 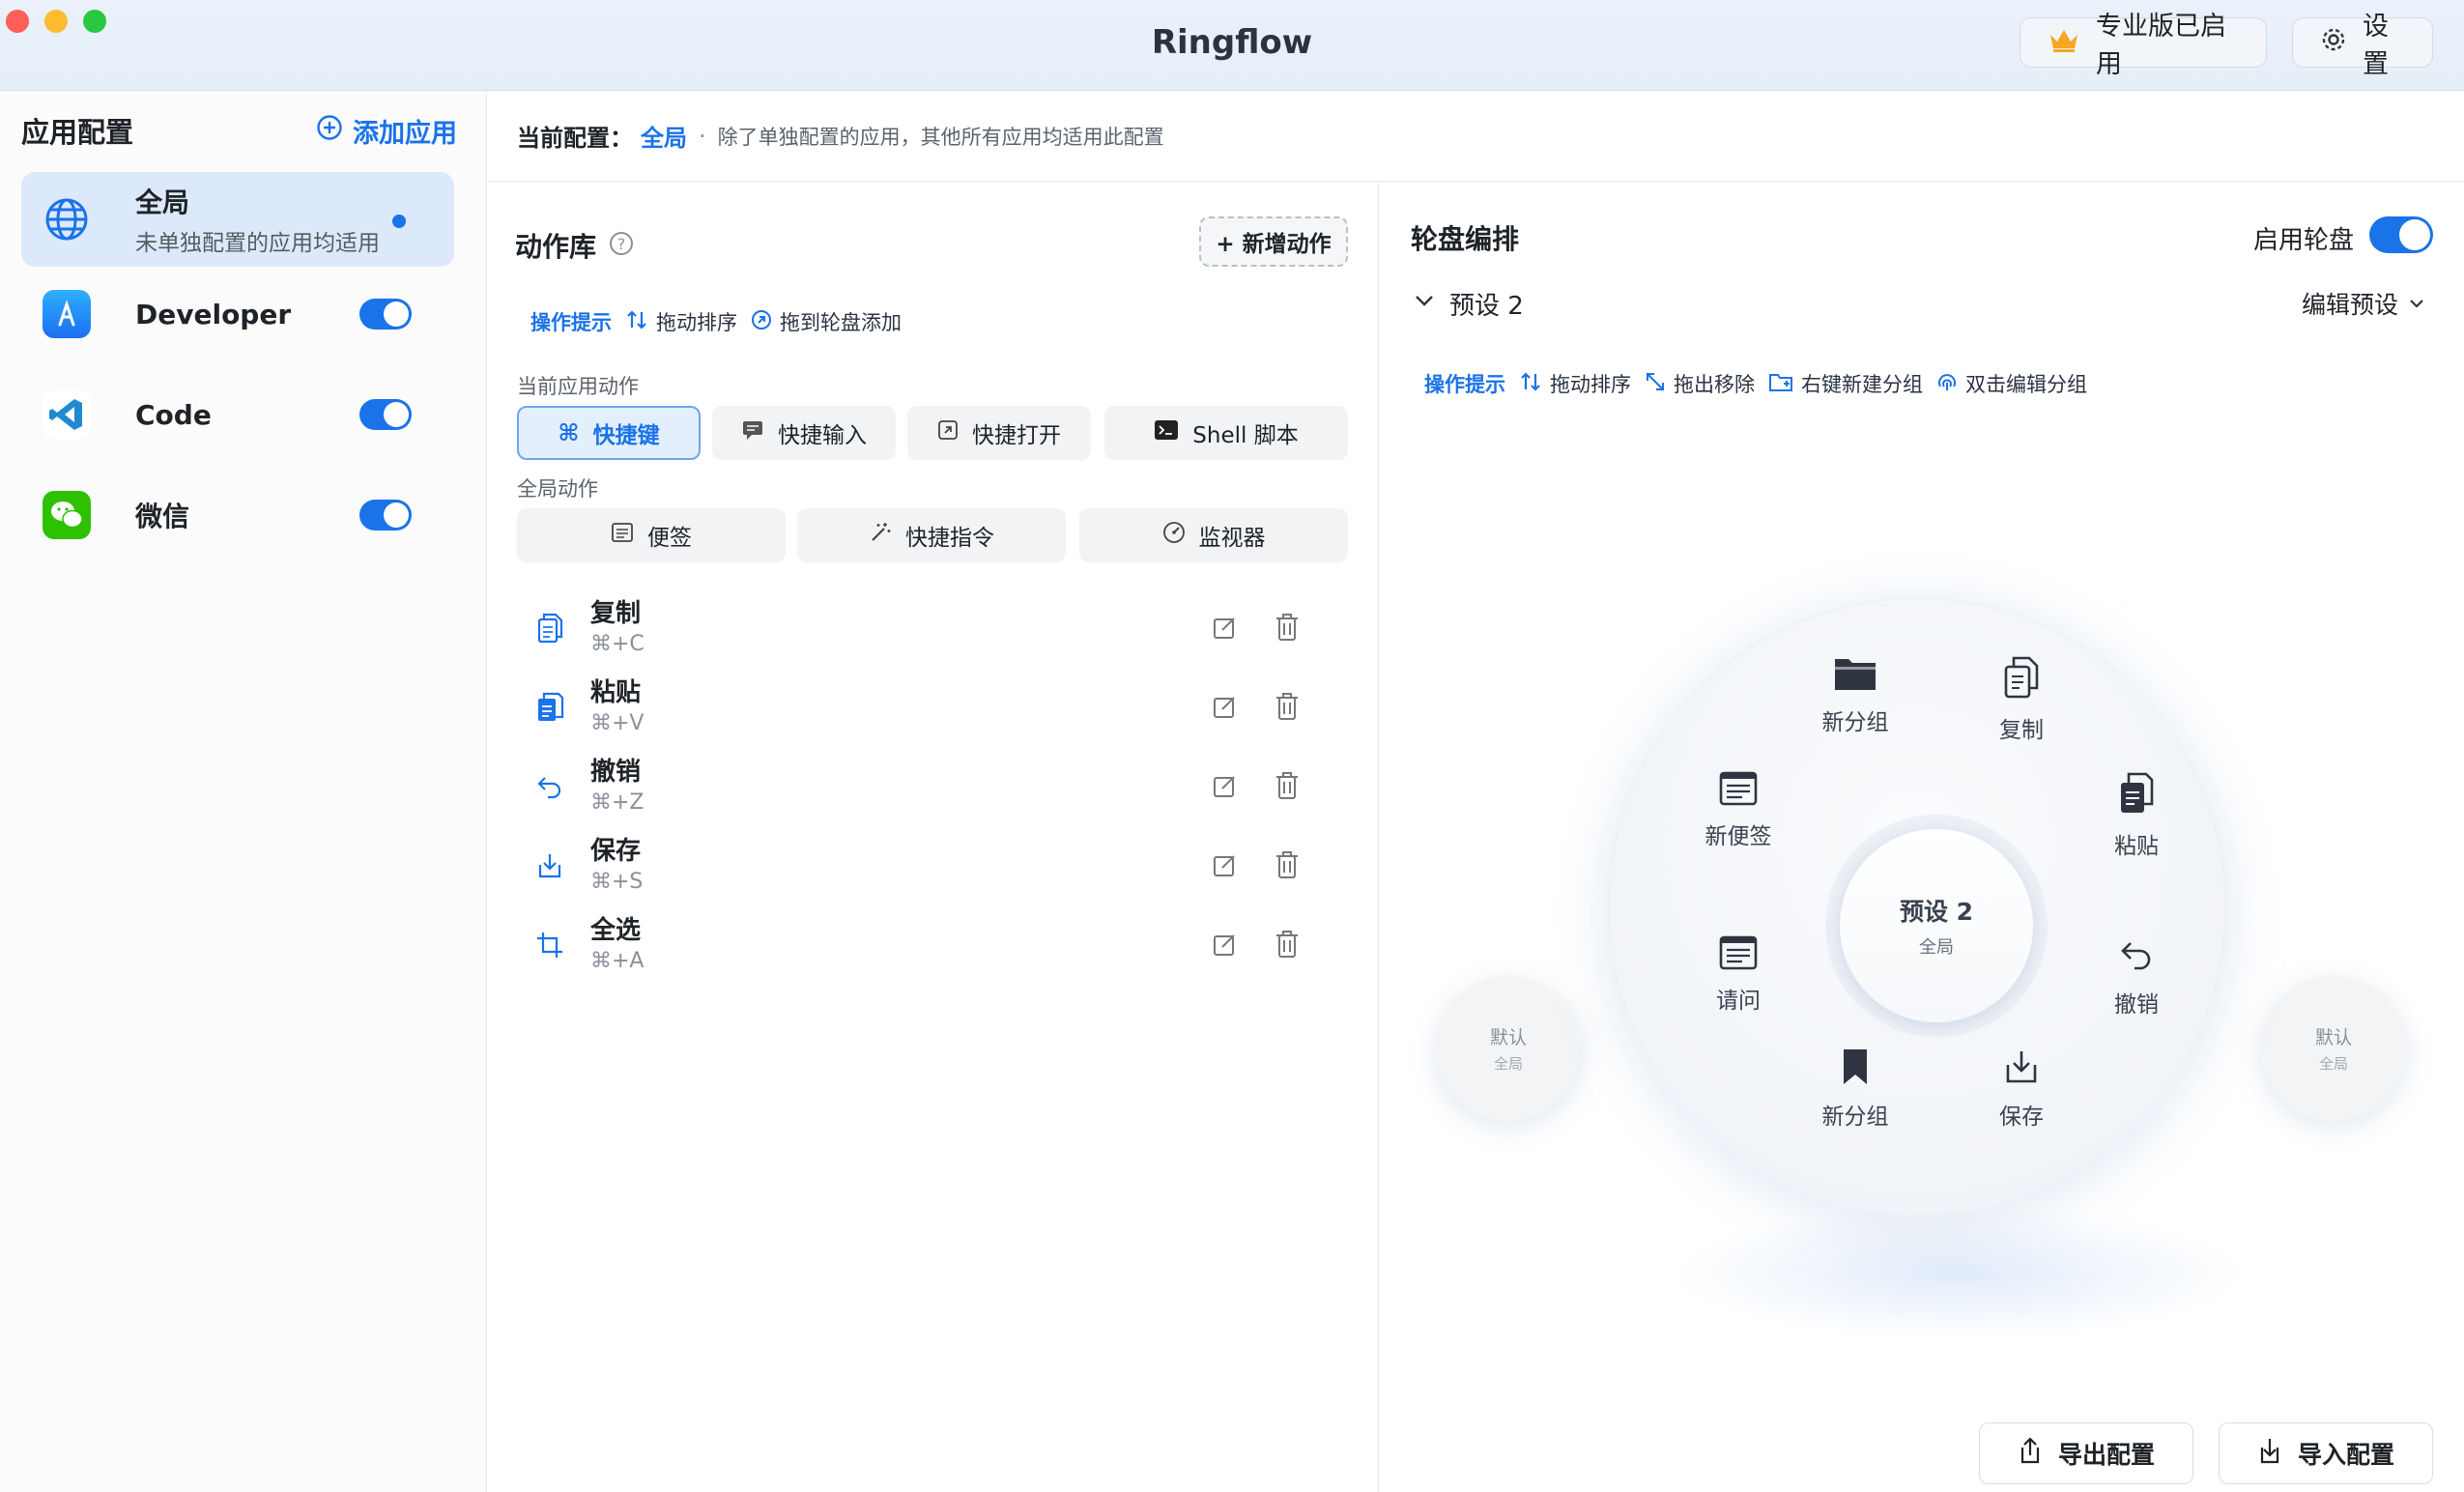 What do you see at coordinates (2022, 730) in the screenshot?
I see `slot-label: 复制` at bounding box center [2022, 730].